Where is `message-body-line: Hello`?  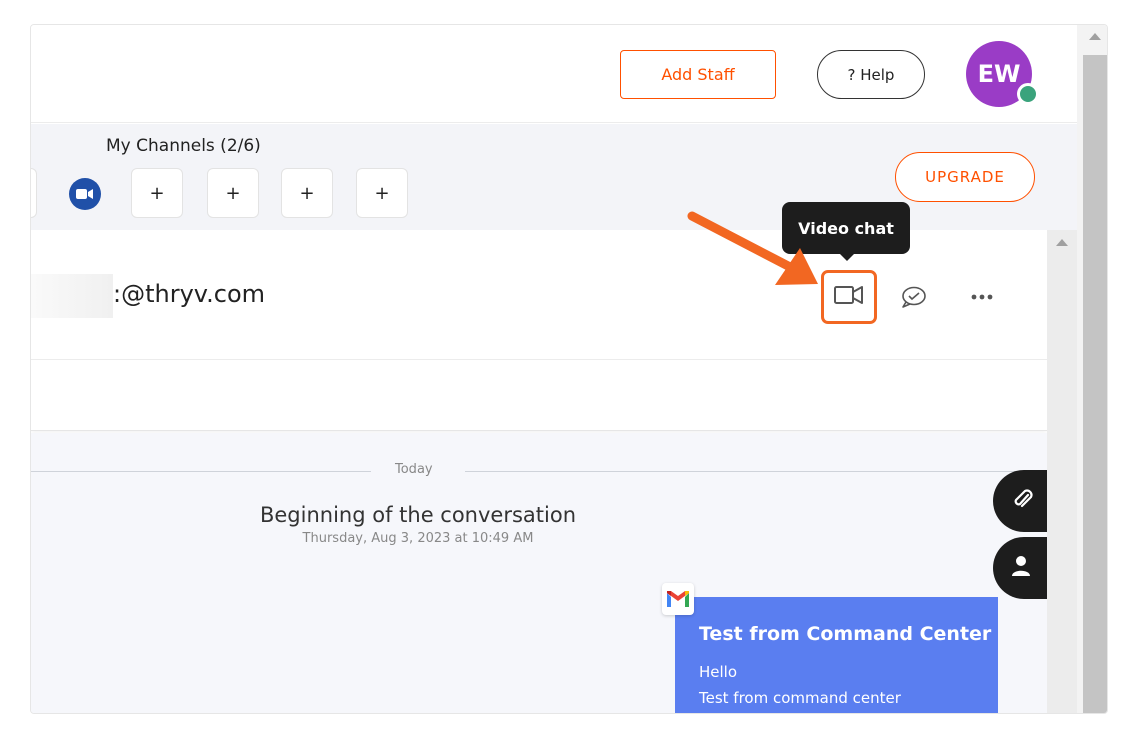 message-body-line: Hello is located at coordinates (718, 672).